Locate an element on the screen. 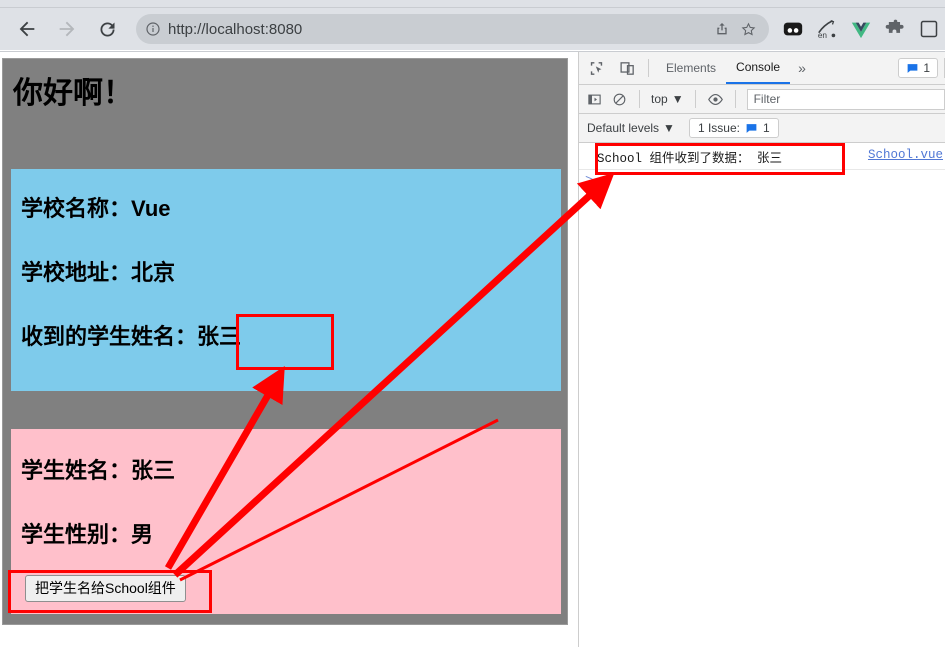 The width and height of the screenshot is (945, 647). school-received-name-row: 收到的学生姓名：张三 is located at coordinates (286, 317).